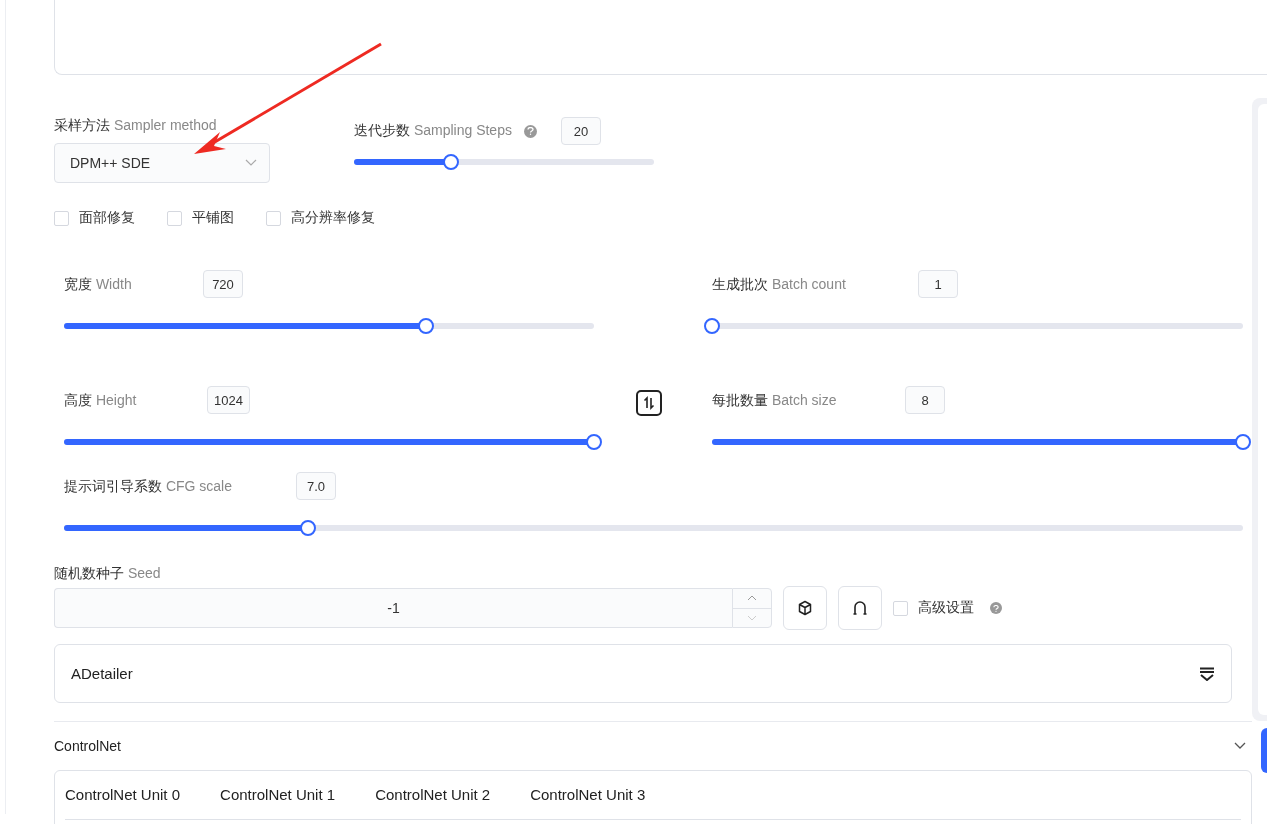 The image size is (1267, 824). I want to click on adetailer-panel: ADetailer, so click(643, 673).